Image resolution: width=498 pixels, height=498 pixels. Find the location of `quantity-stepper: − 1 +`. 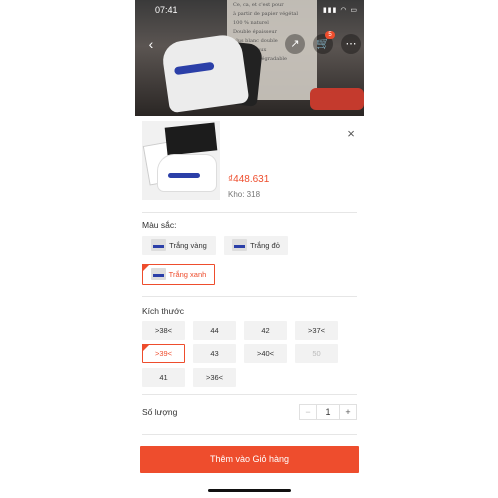

quantity-stepper: − 1 + is located at coordinates (328, 412).